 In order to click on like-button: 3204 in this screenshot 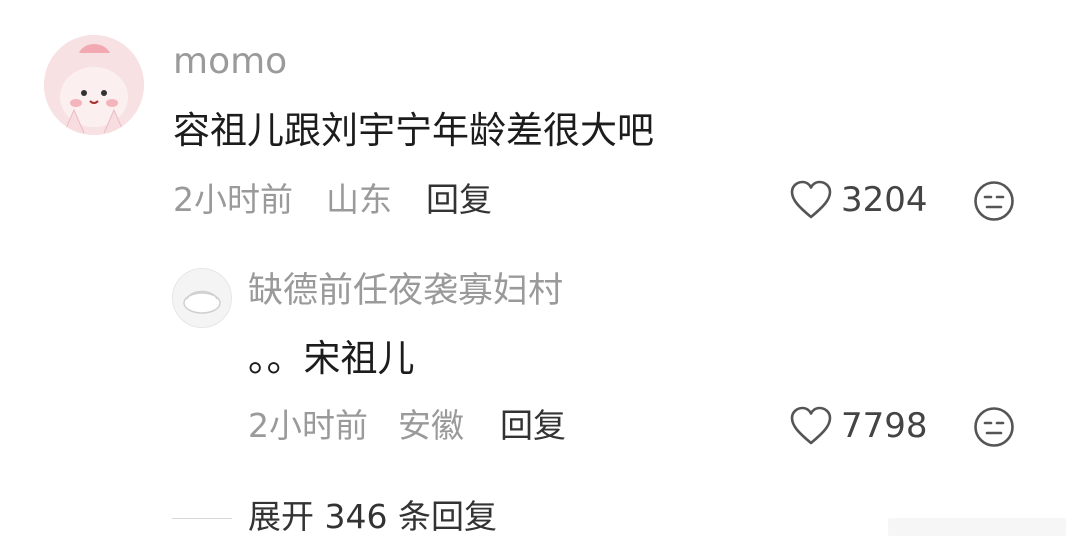, I will do `click(858, 200)`.